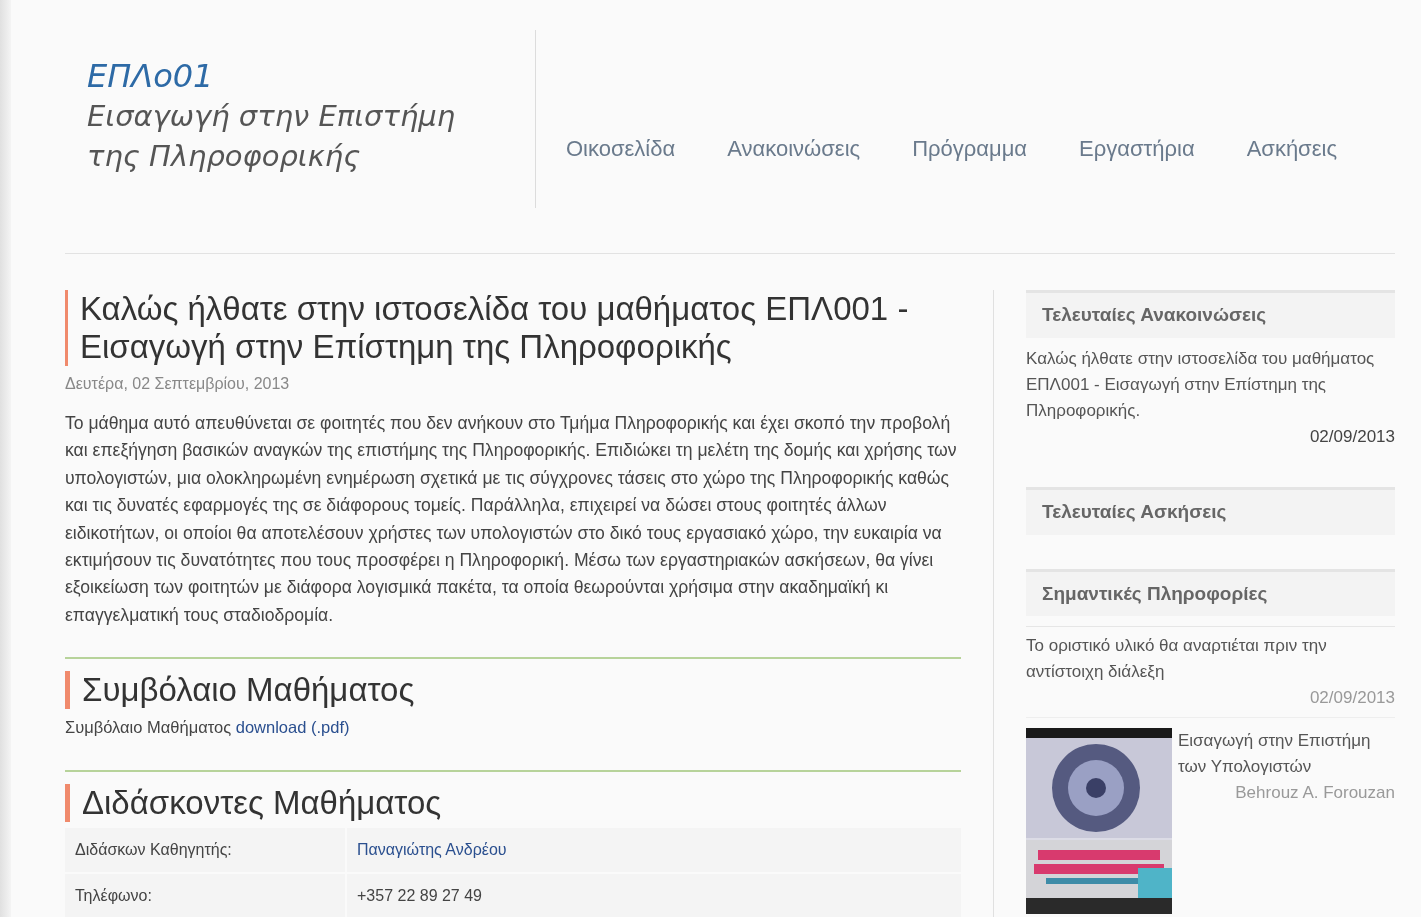  What do you see at coordinates (1352, 698) in the screenshot?
I see `info-date: 02/09/2013` at bounding box center [1352, 698].